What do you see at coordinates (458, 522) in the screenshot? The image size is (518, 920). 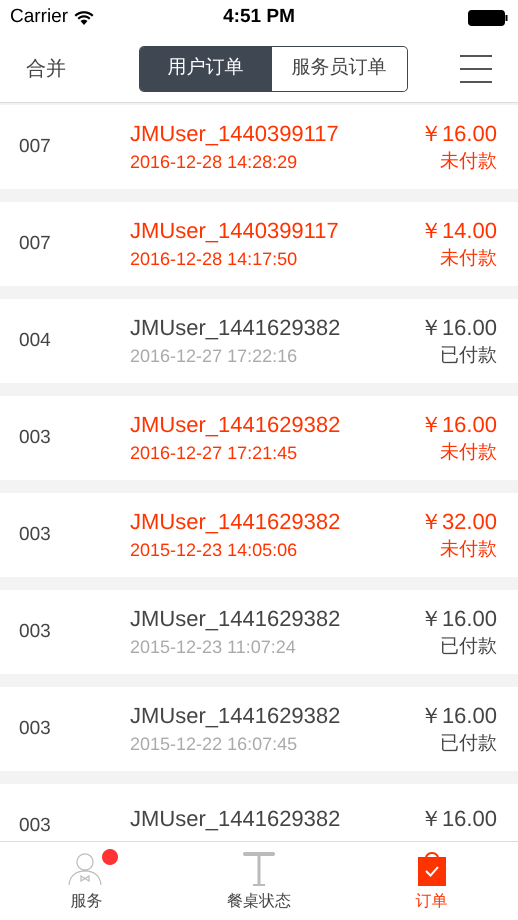 I see `order-amount: ￥32.00` at bounding box center [458, 522].